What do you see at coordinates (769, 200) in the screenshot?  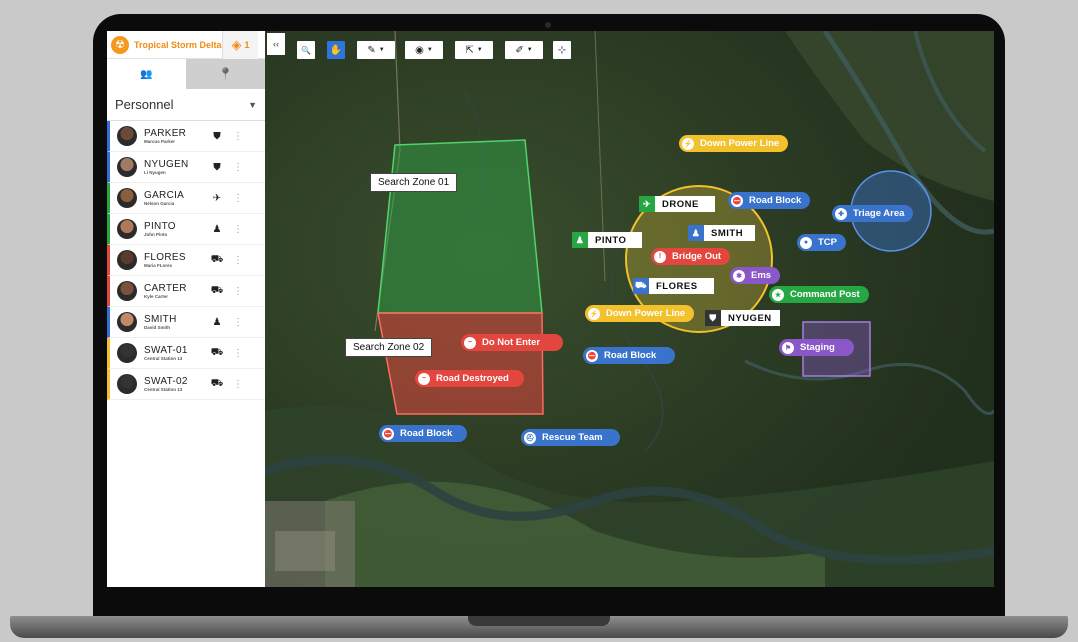 I see `road-block-label: ⛔ Road Block` at bounding box center [769, 200].